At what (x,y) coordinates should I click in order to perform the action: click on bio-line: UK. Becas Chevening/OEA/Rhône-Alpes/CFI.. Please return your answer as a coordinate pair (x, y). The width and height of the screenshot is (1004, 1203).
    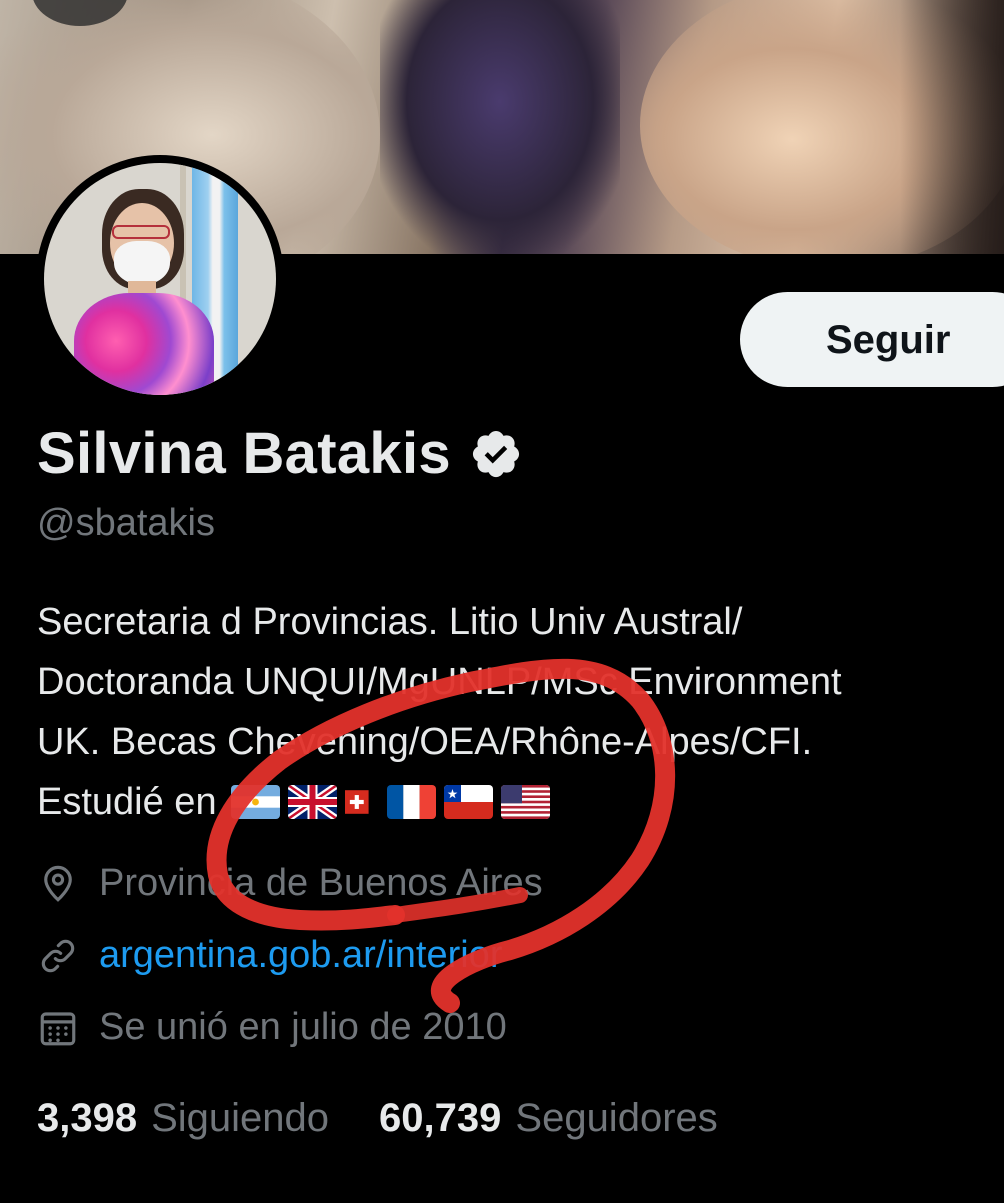
    Looking at the image, I should click on (425, 742).